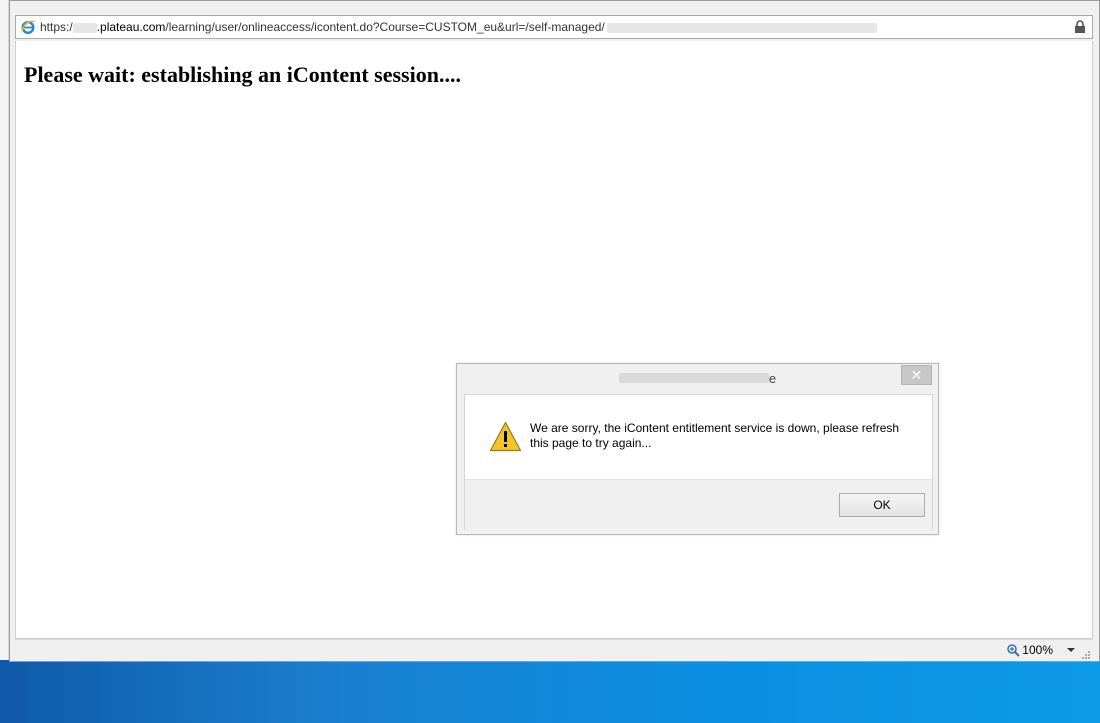 Image resolution: width=1100 pixels, height=723 pixels. What do you see at coordinates (741, 27) in the screenshot?
I see `redacted-url-tail` at bounding box center [741, 27].